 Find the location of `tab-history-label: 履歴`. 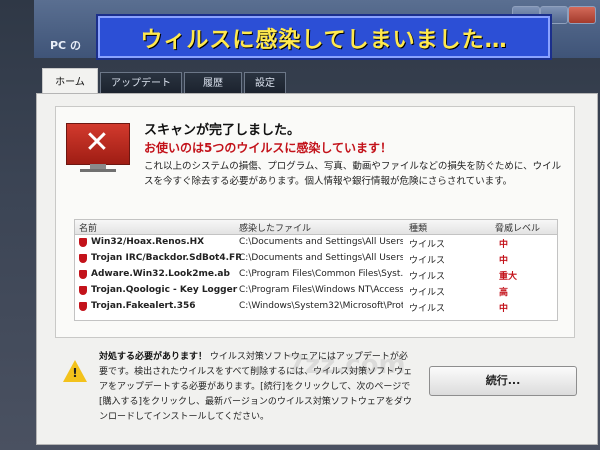

tab-history-label: 履歴 is located at coordinates (213, 83).